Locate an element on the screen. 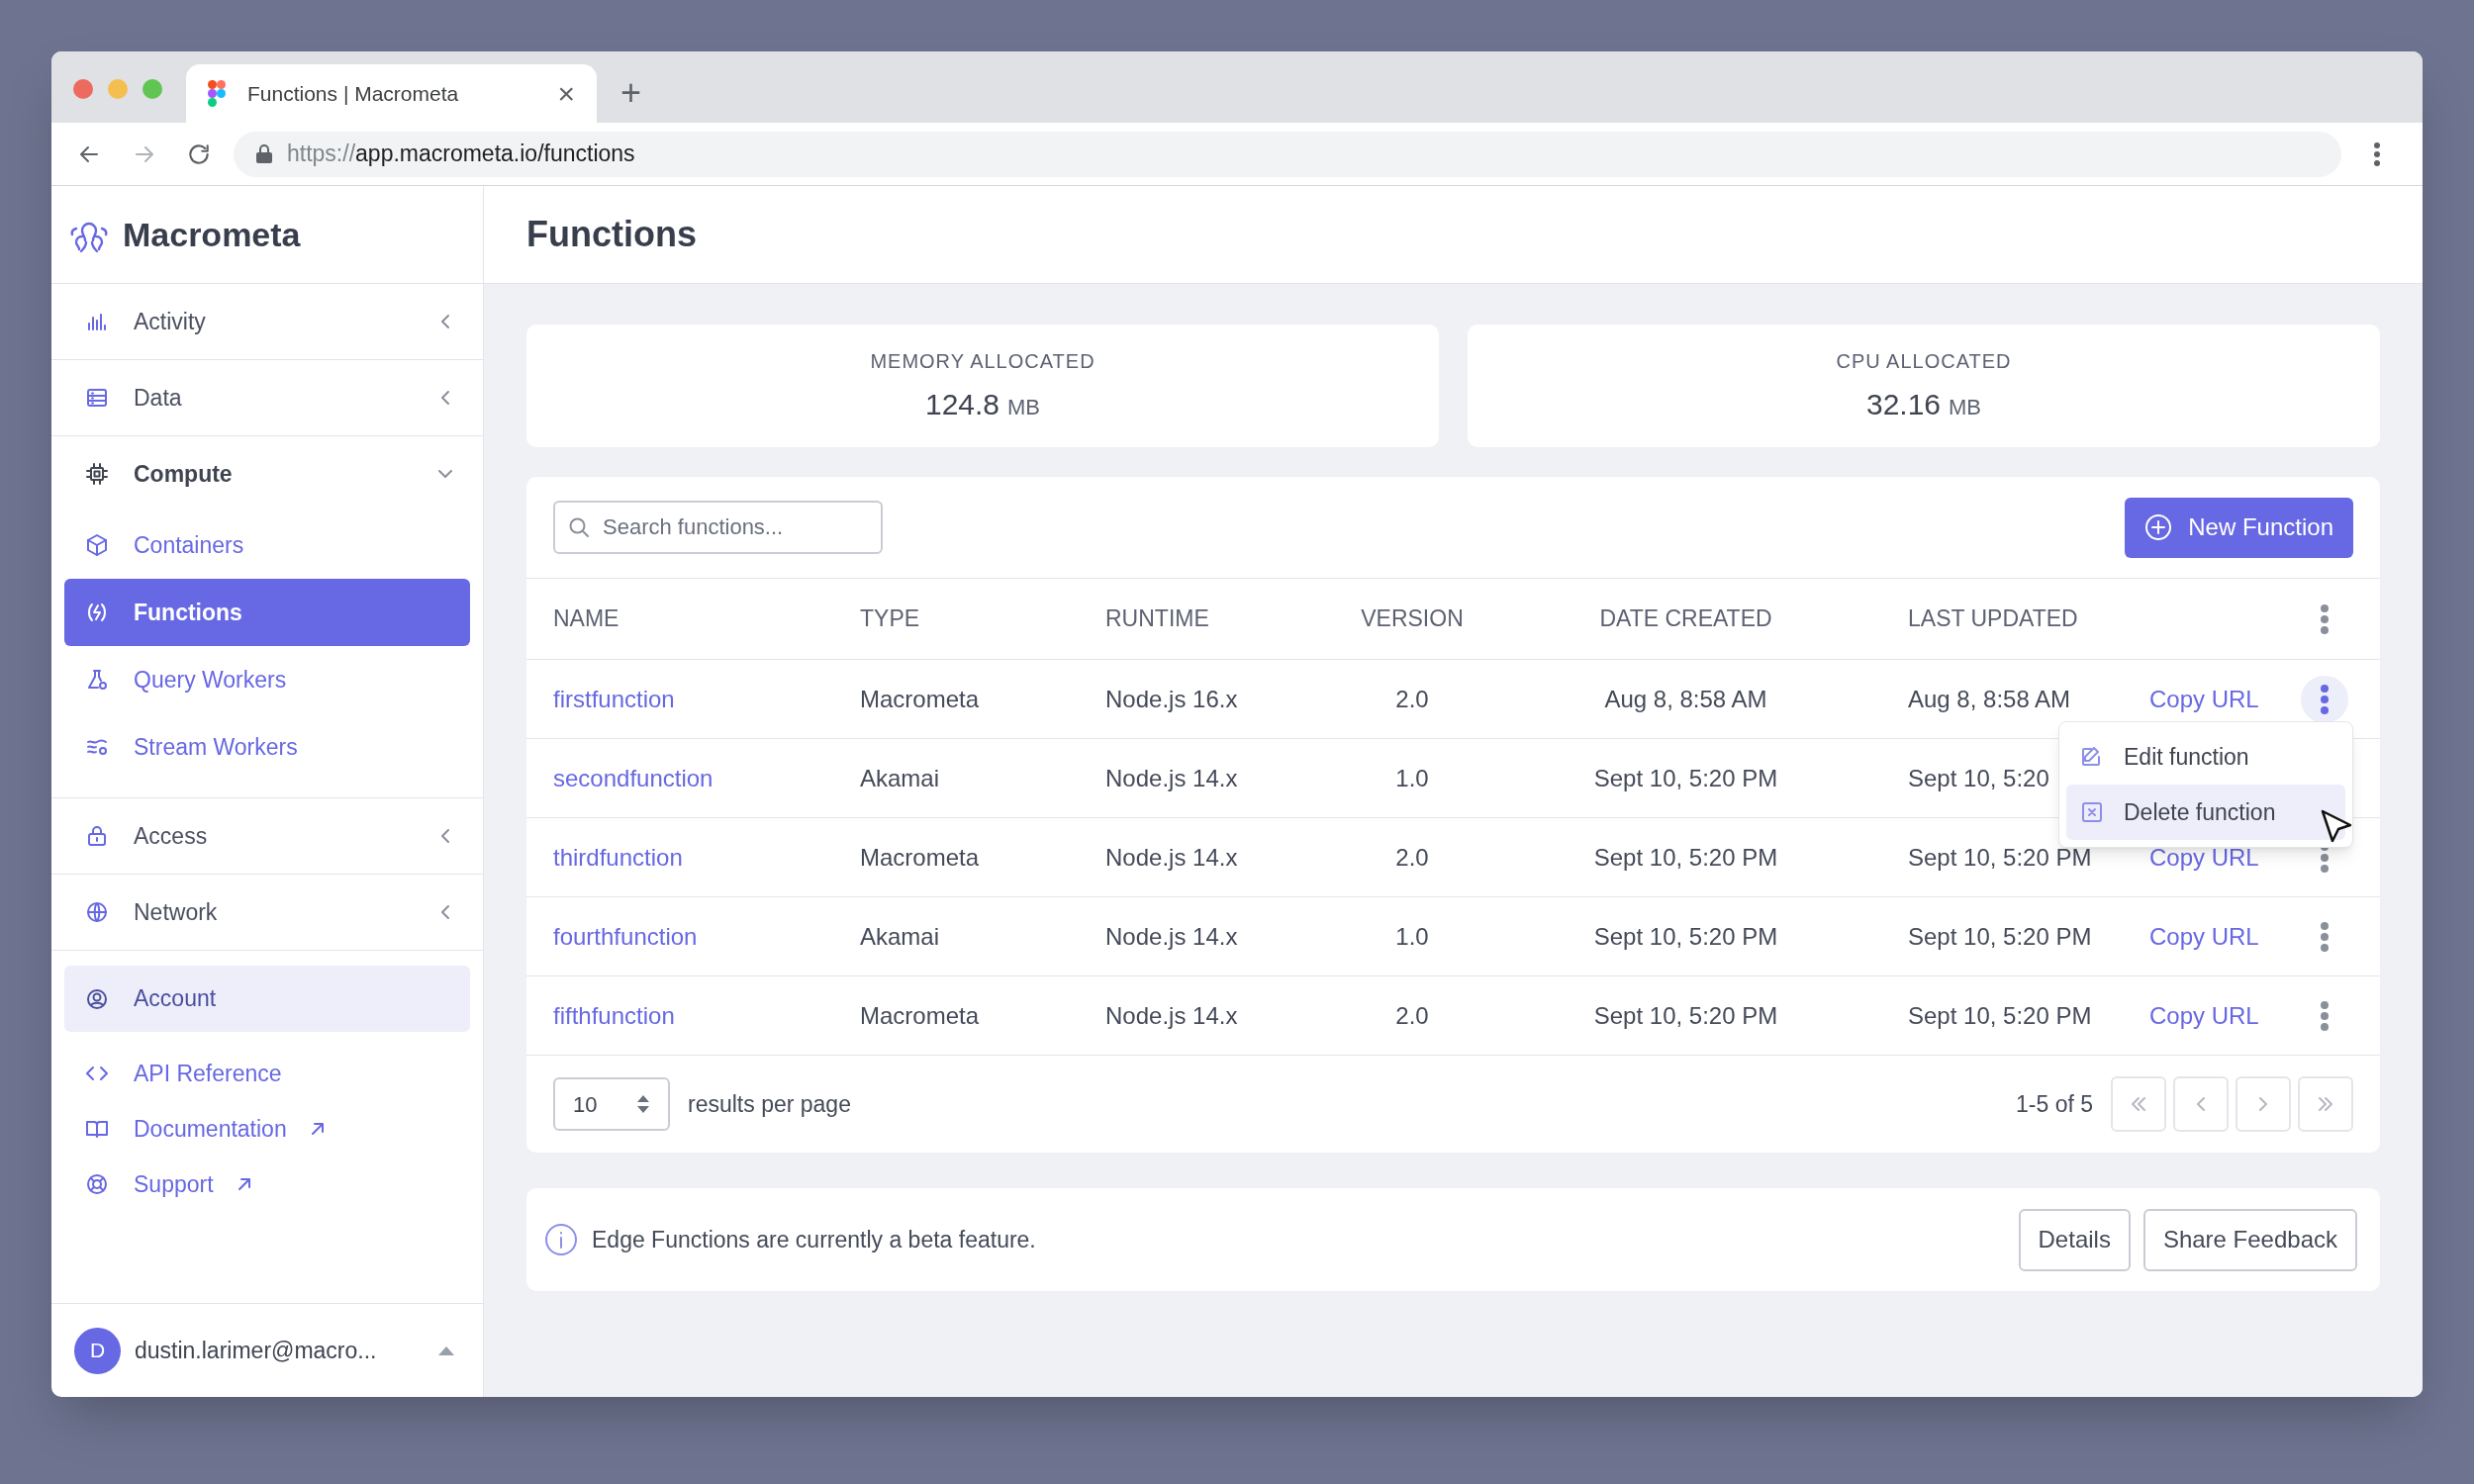 This screenshot has width=2474, height=1484. chip-icon is located at coordinates (97, 474).